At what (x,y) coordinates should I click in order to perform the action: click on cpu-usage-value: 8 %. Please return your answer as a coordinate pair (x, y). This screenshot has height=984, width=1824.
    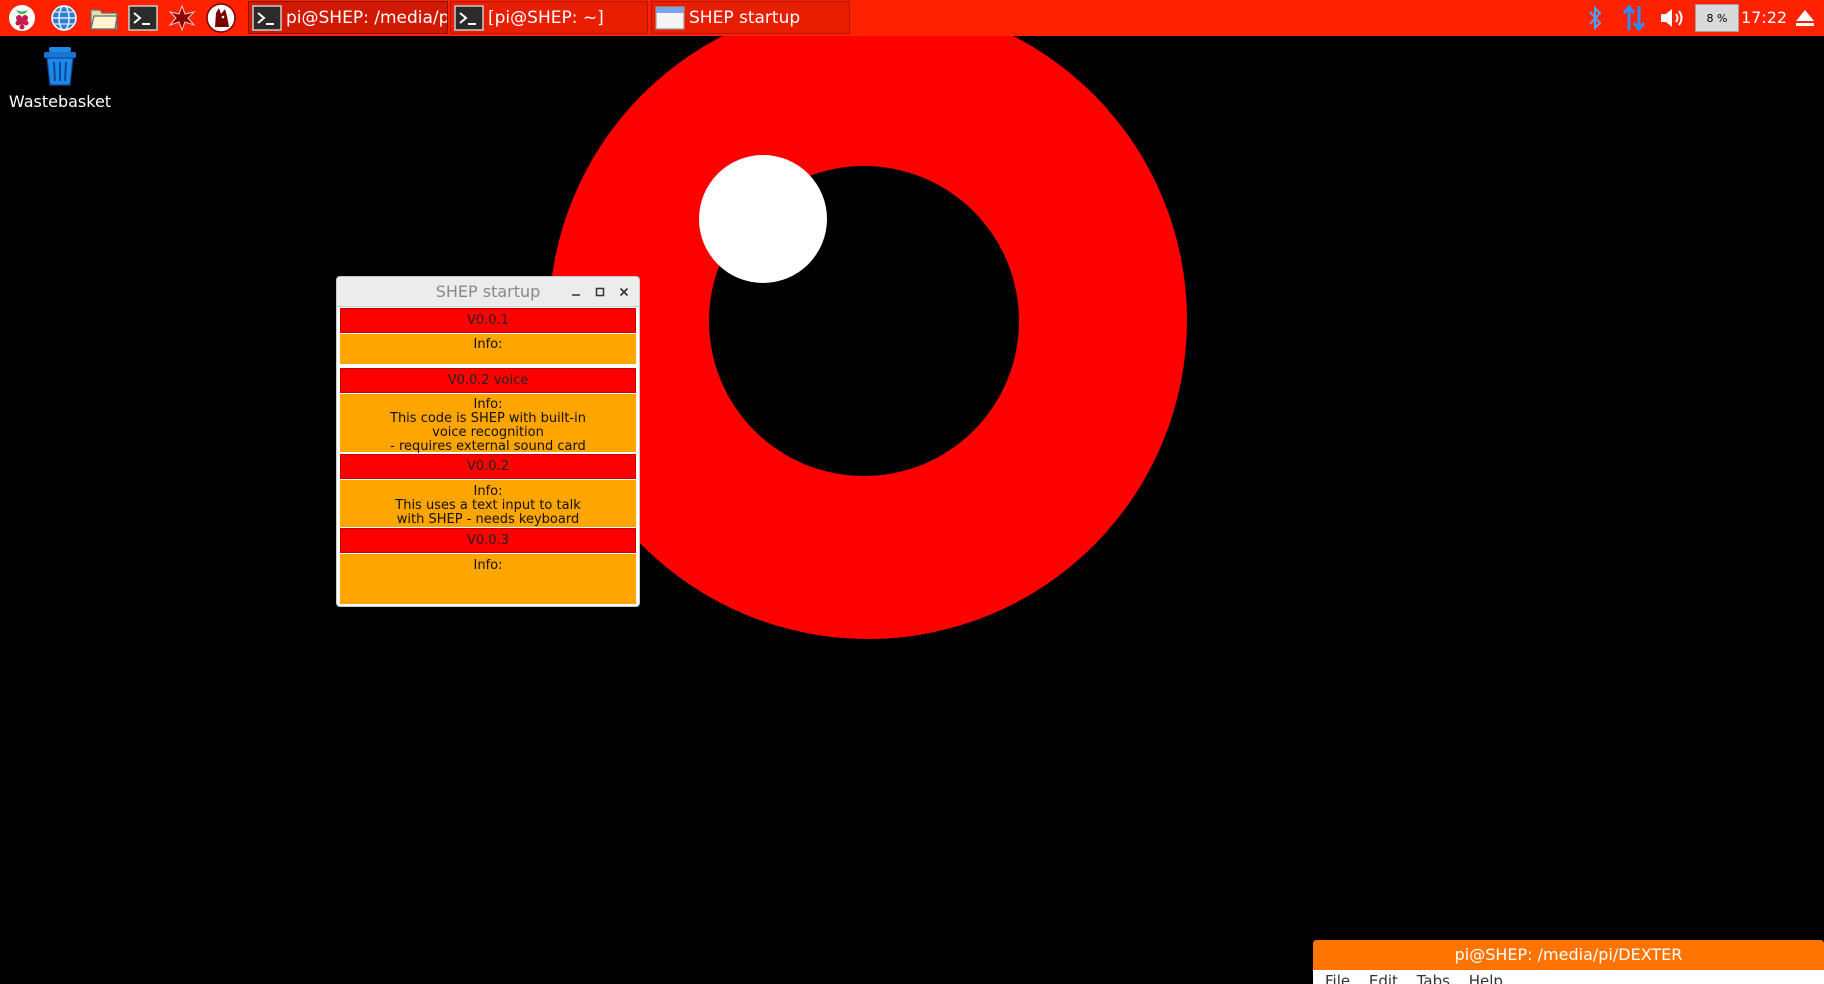
    Looking at the image, I should click on (1717, 18).